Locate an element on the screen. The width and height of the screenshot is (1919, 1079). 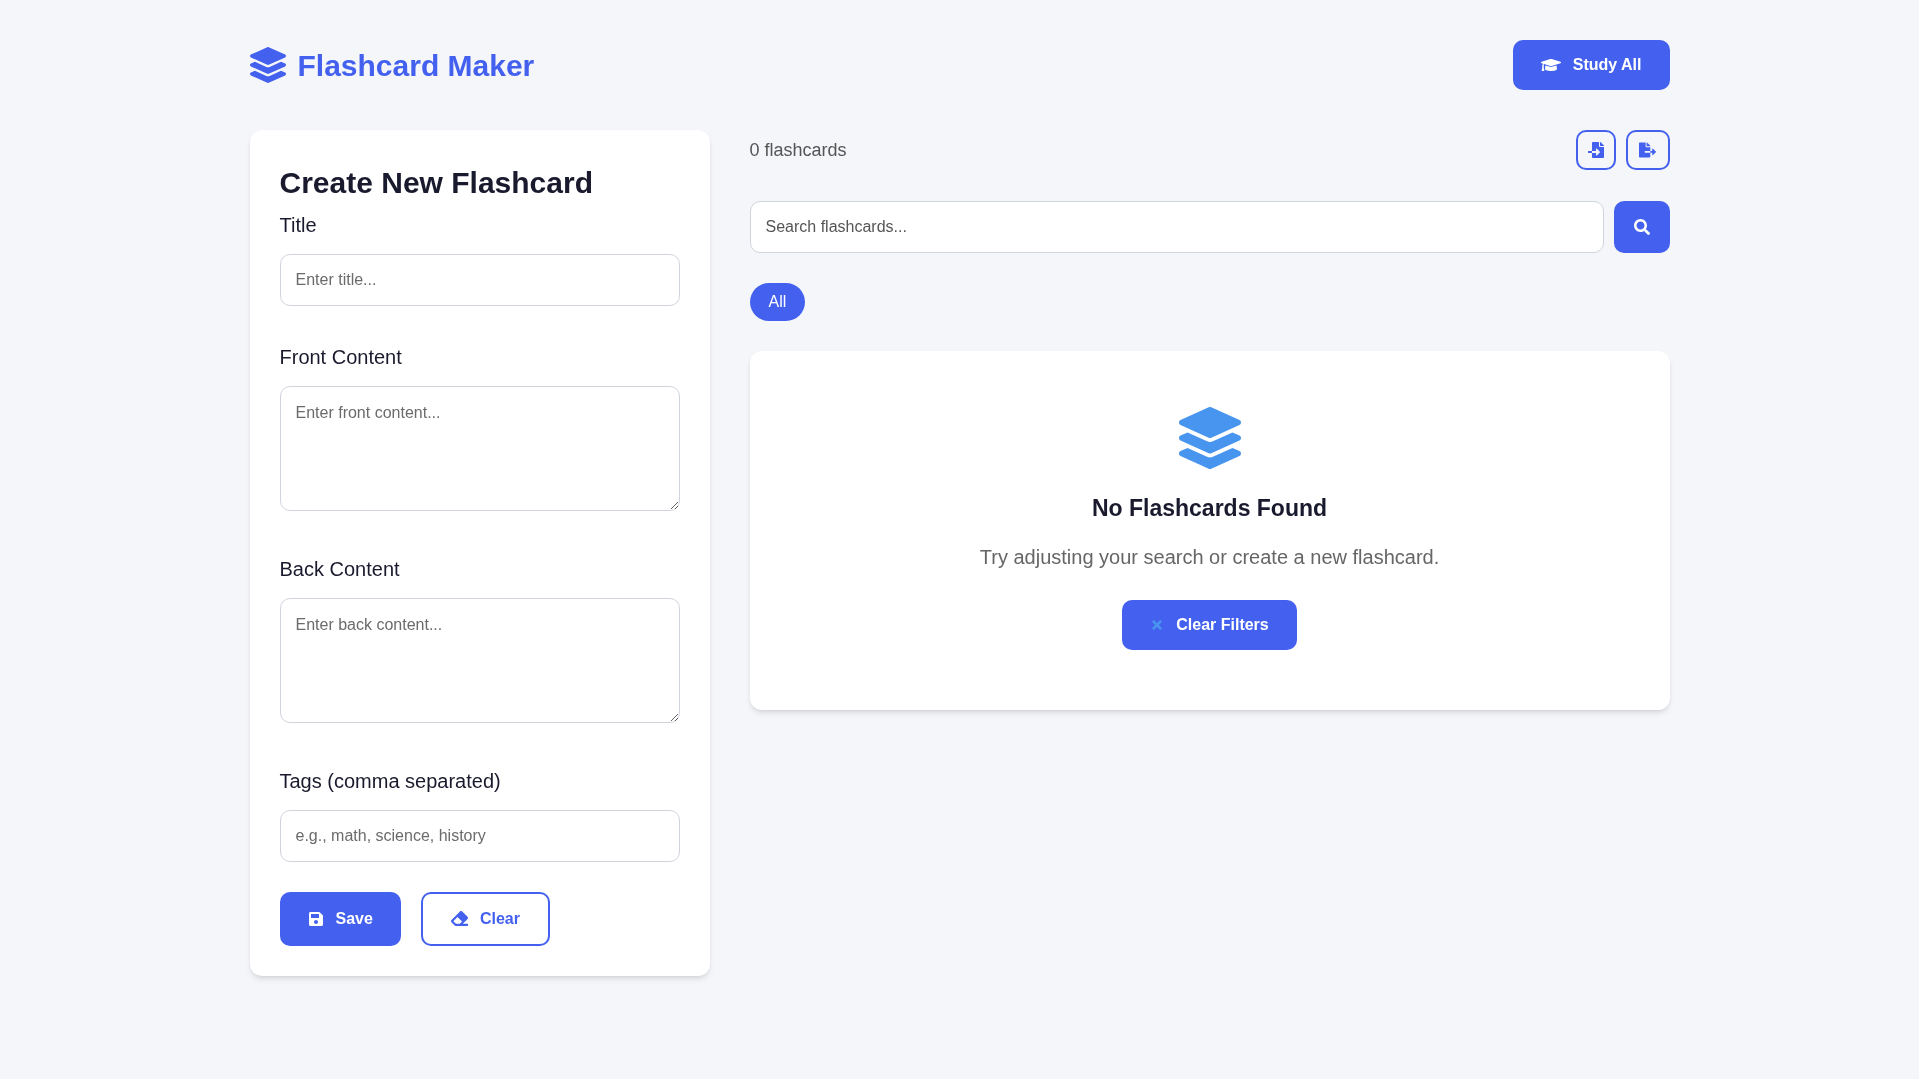
file-export-icon is located at coordinates (1647, 150).